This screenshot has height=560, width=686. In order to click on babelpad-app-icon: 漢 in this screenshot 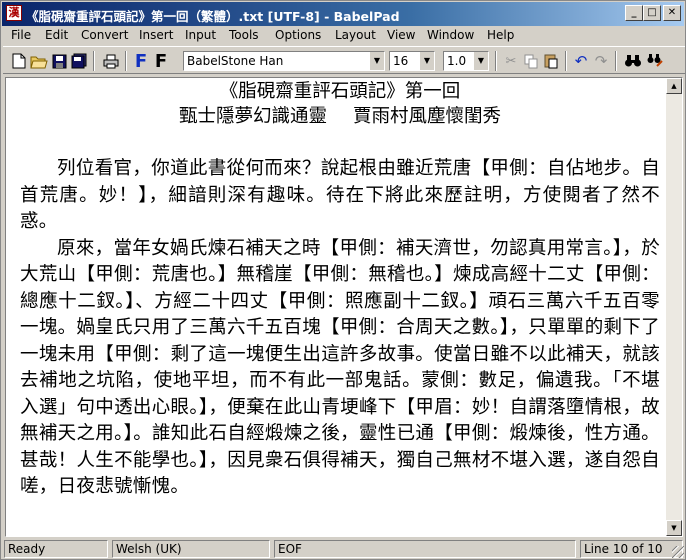, I will do `click(14, 13)`.